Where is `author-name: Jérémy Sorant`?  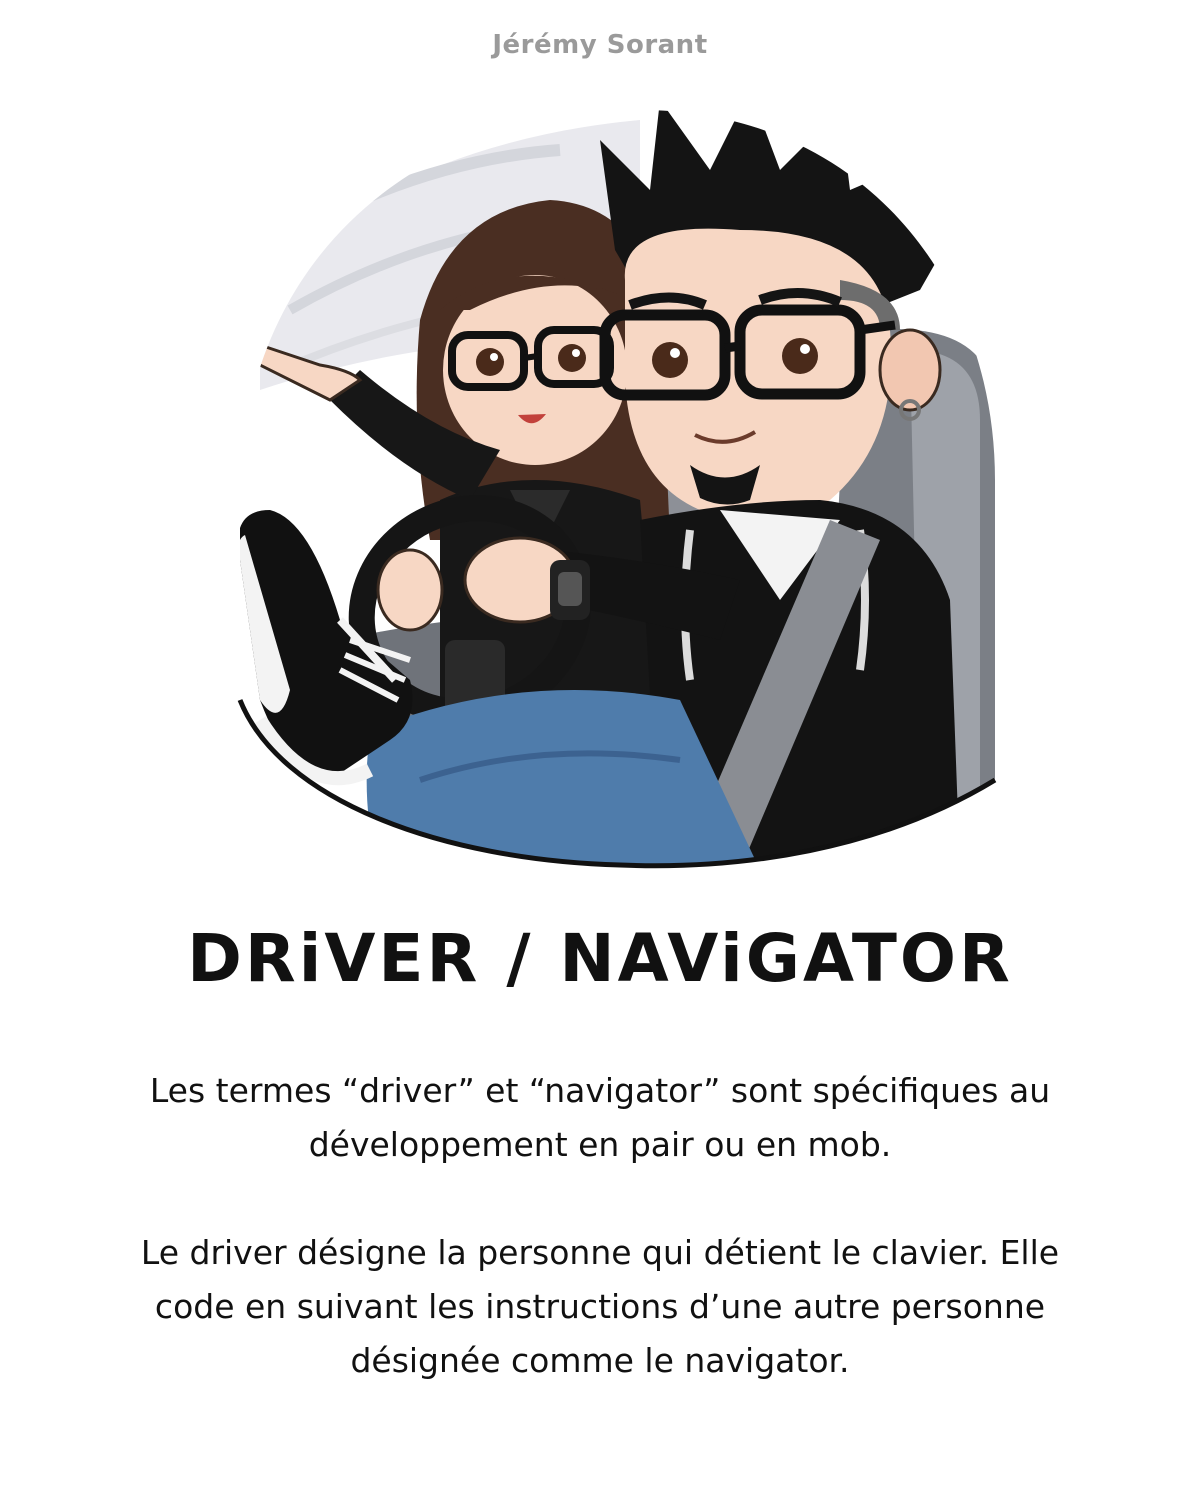
author-name: Jérémy Sorant is located at coordinates (600, 45).